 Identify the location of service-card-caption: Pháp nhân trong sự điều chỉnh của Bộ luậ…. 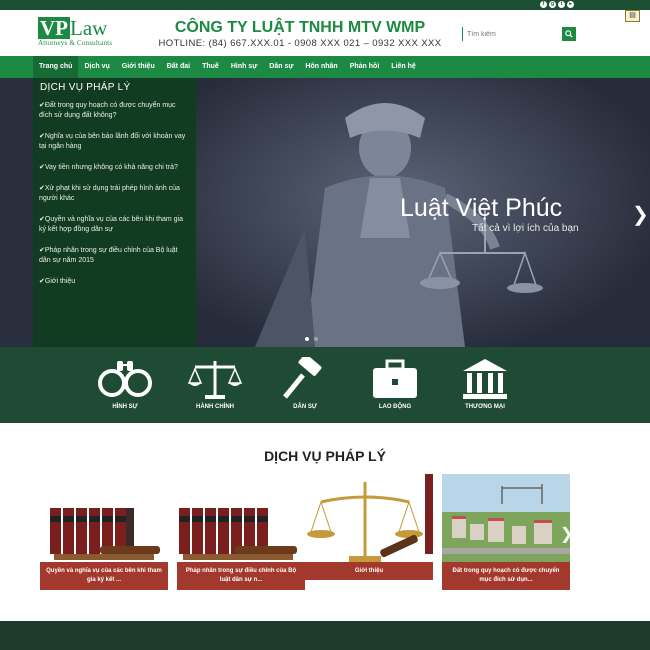
(241, 576).